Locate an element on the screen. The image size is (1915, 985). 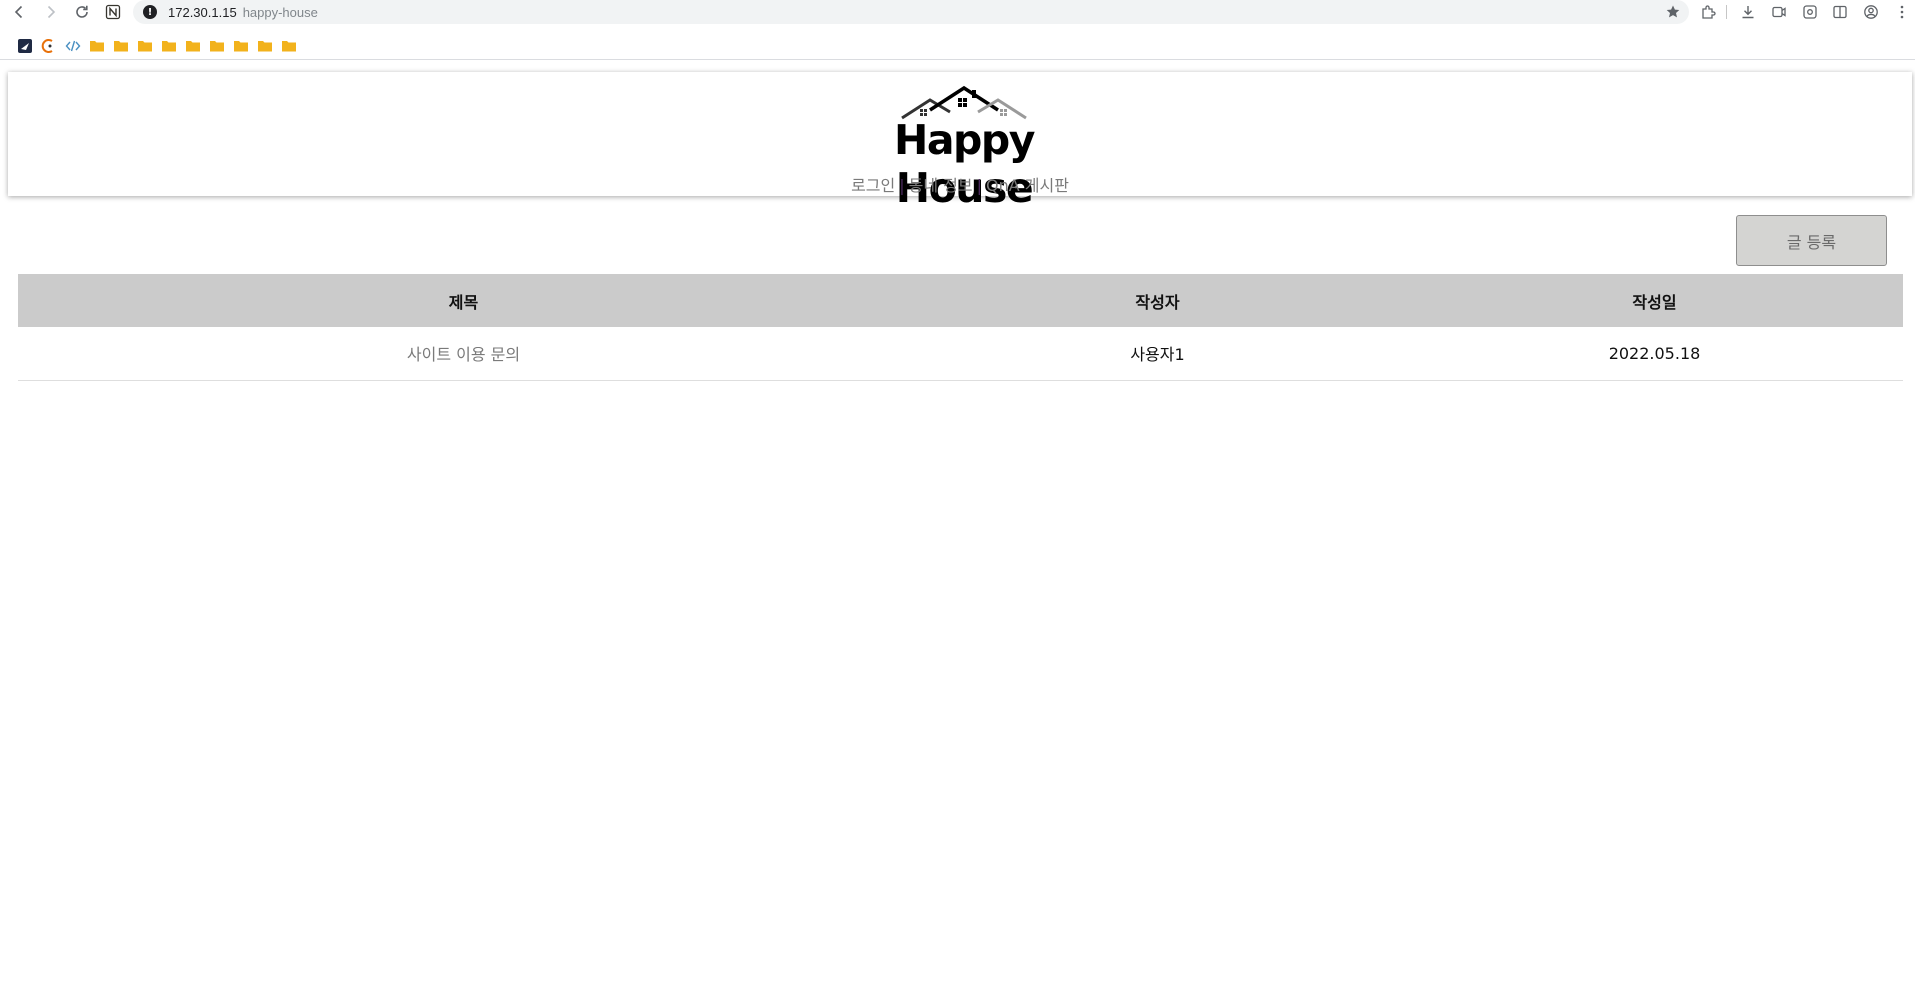
site-logo: Happy House is located at coordinates (964, 147).